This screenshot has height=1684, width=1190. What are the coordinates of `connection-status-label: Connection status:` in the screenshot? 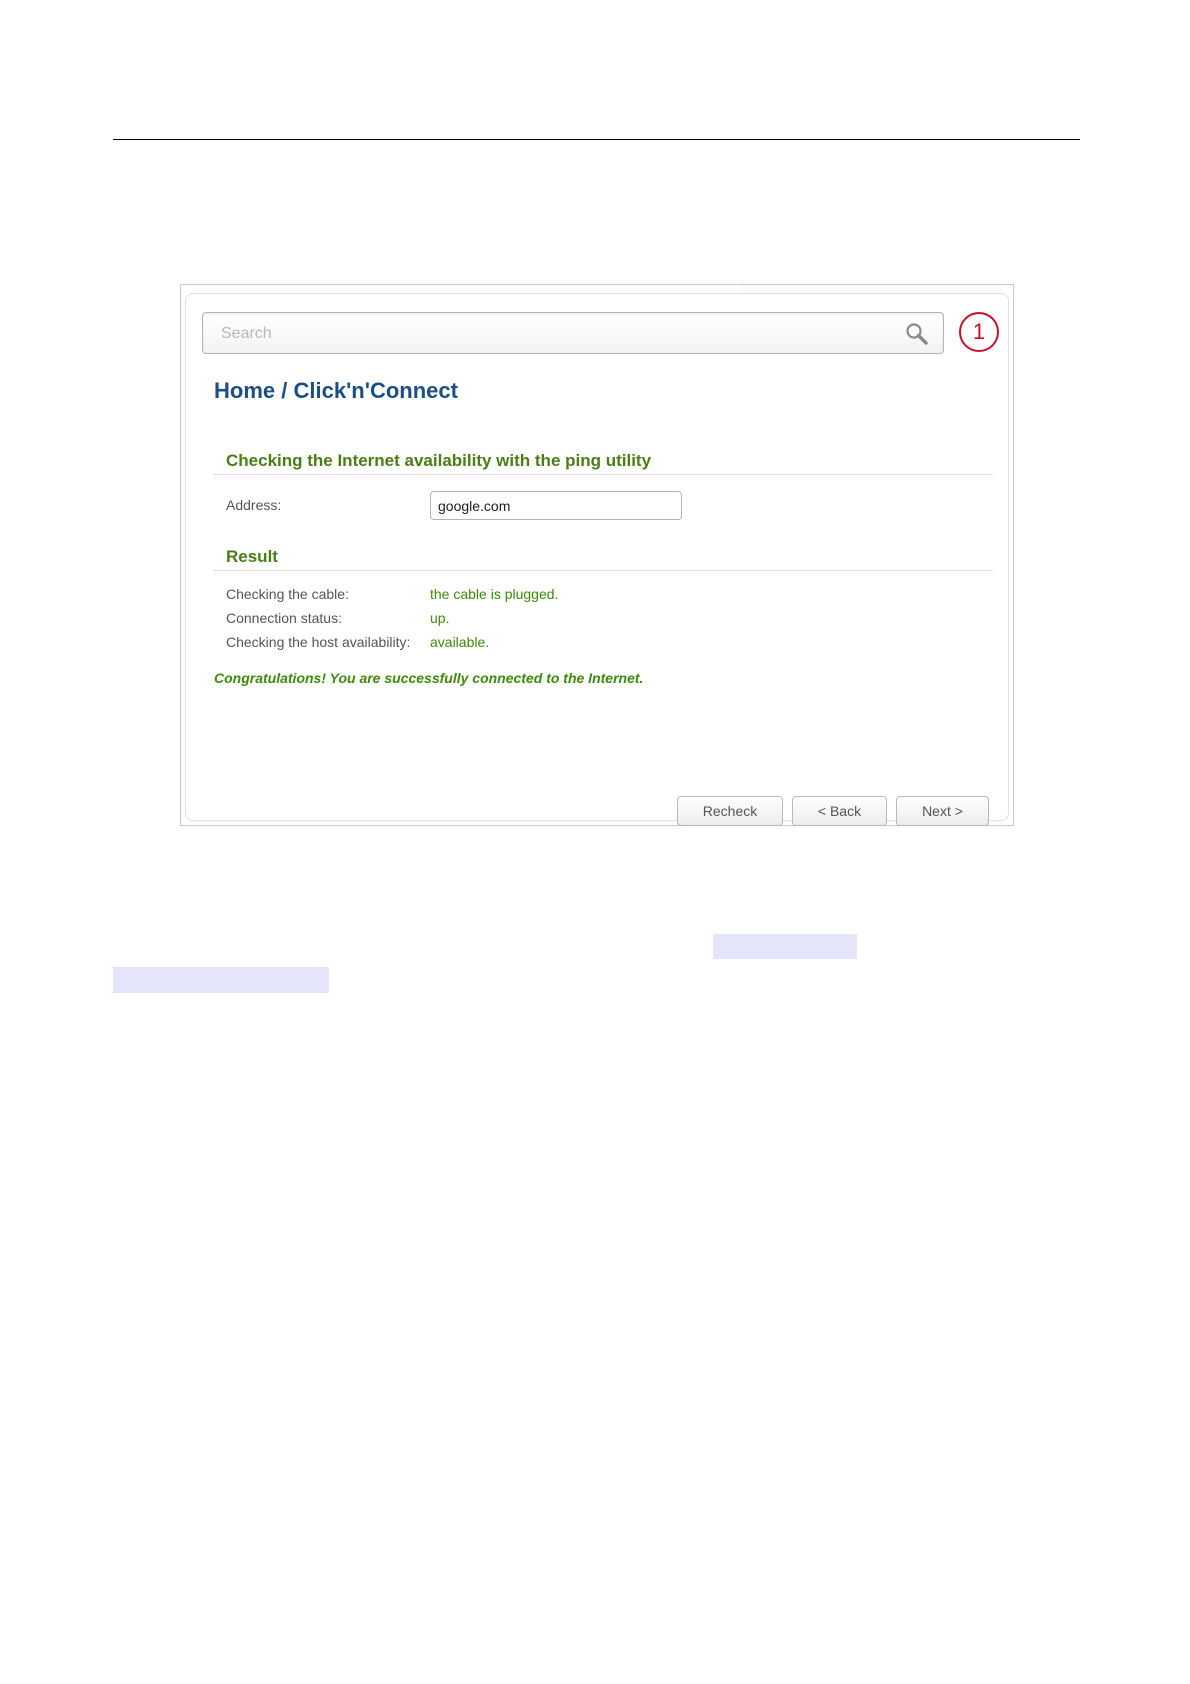 It's located at (284, 618).